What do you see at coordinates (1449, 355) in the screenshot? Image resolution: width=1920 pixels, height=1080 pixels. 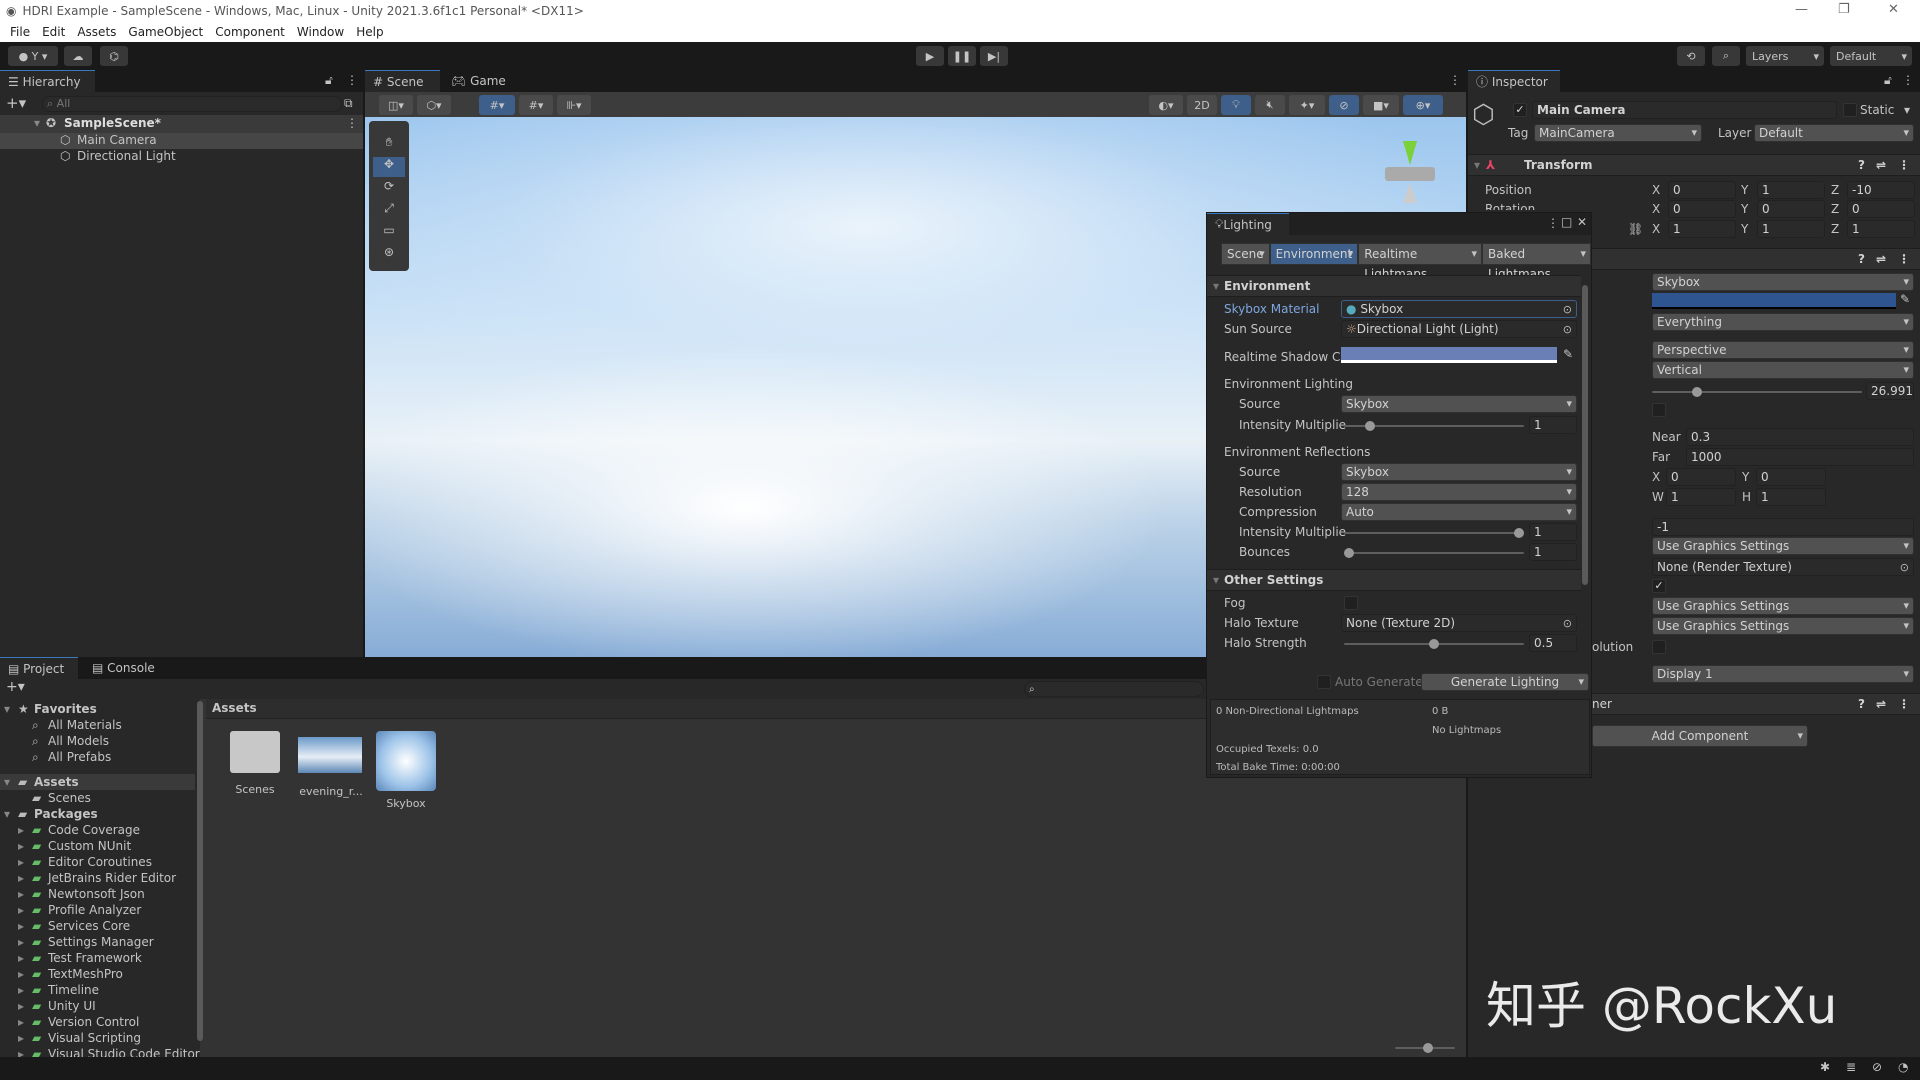 I see `shadow-color-field` at bounding box center [1449, 355].